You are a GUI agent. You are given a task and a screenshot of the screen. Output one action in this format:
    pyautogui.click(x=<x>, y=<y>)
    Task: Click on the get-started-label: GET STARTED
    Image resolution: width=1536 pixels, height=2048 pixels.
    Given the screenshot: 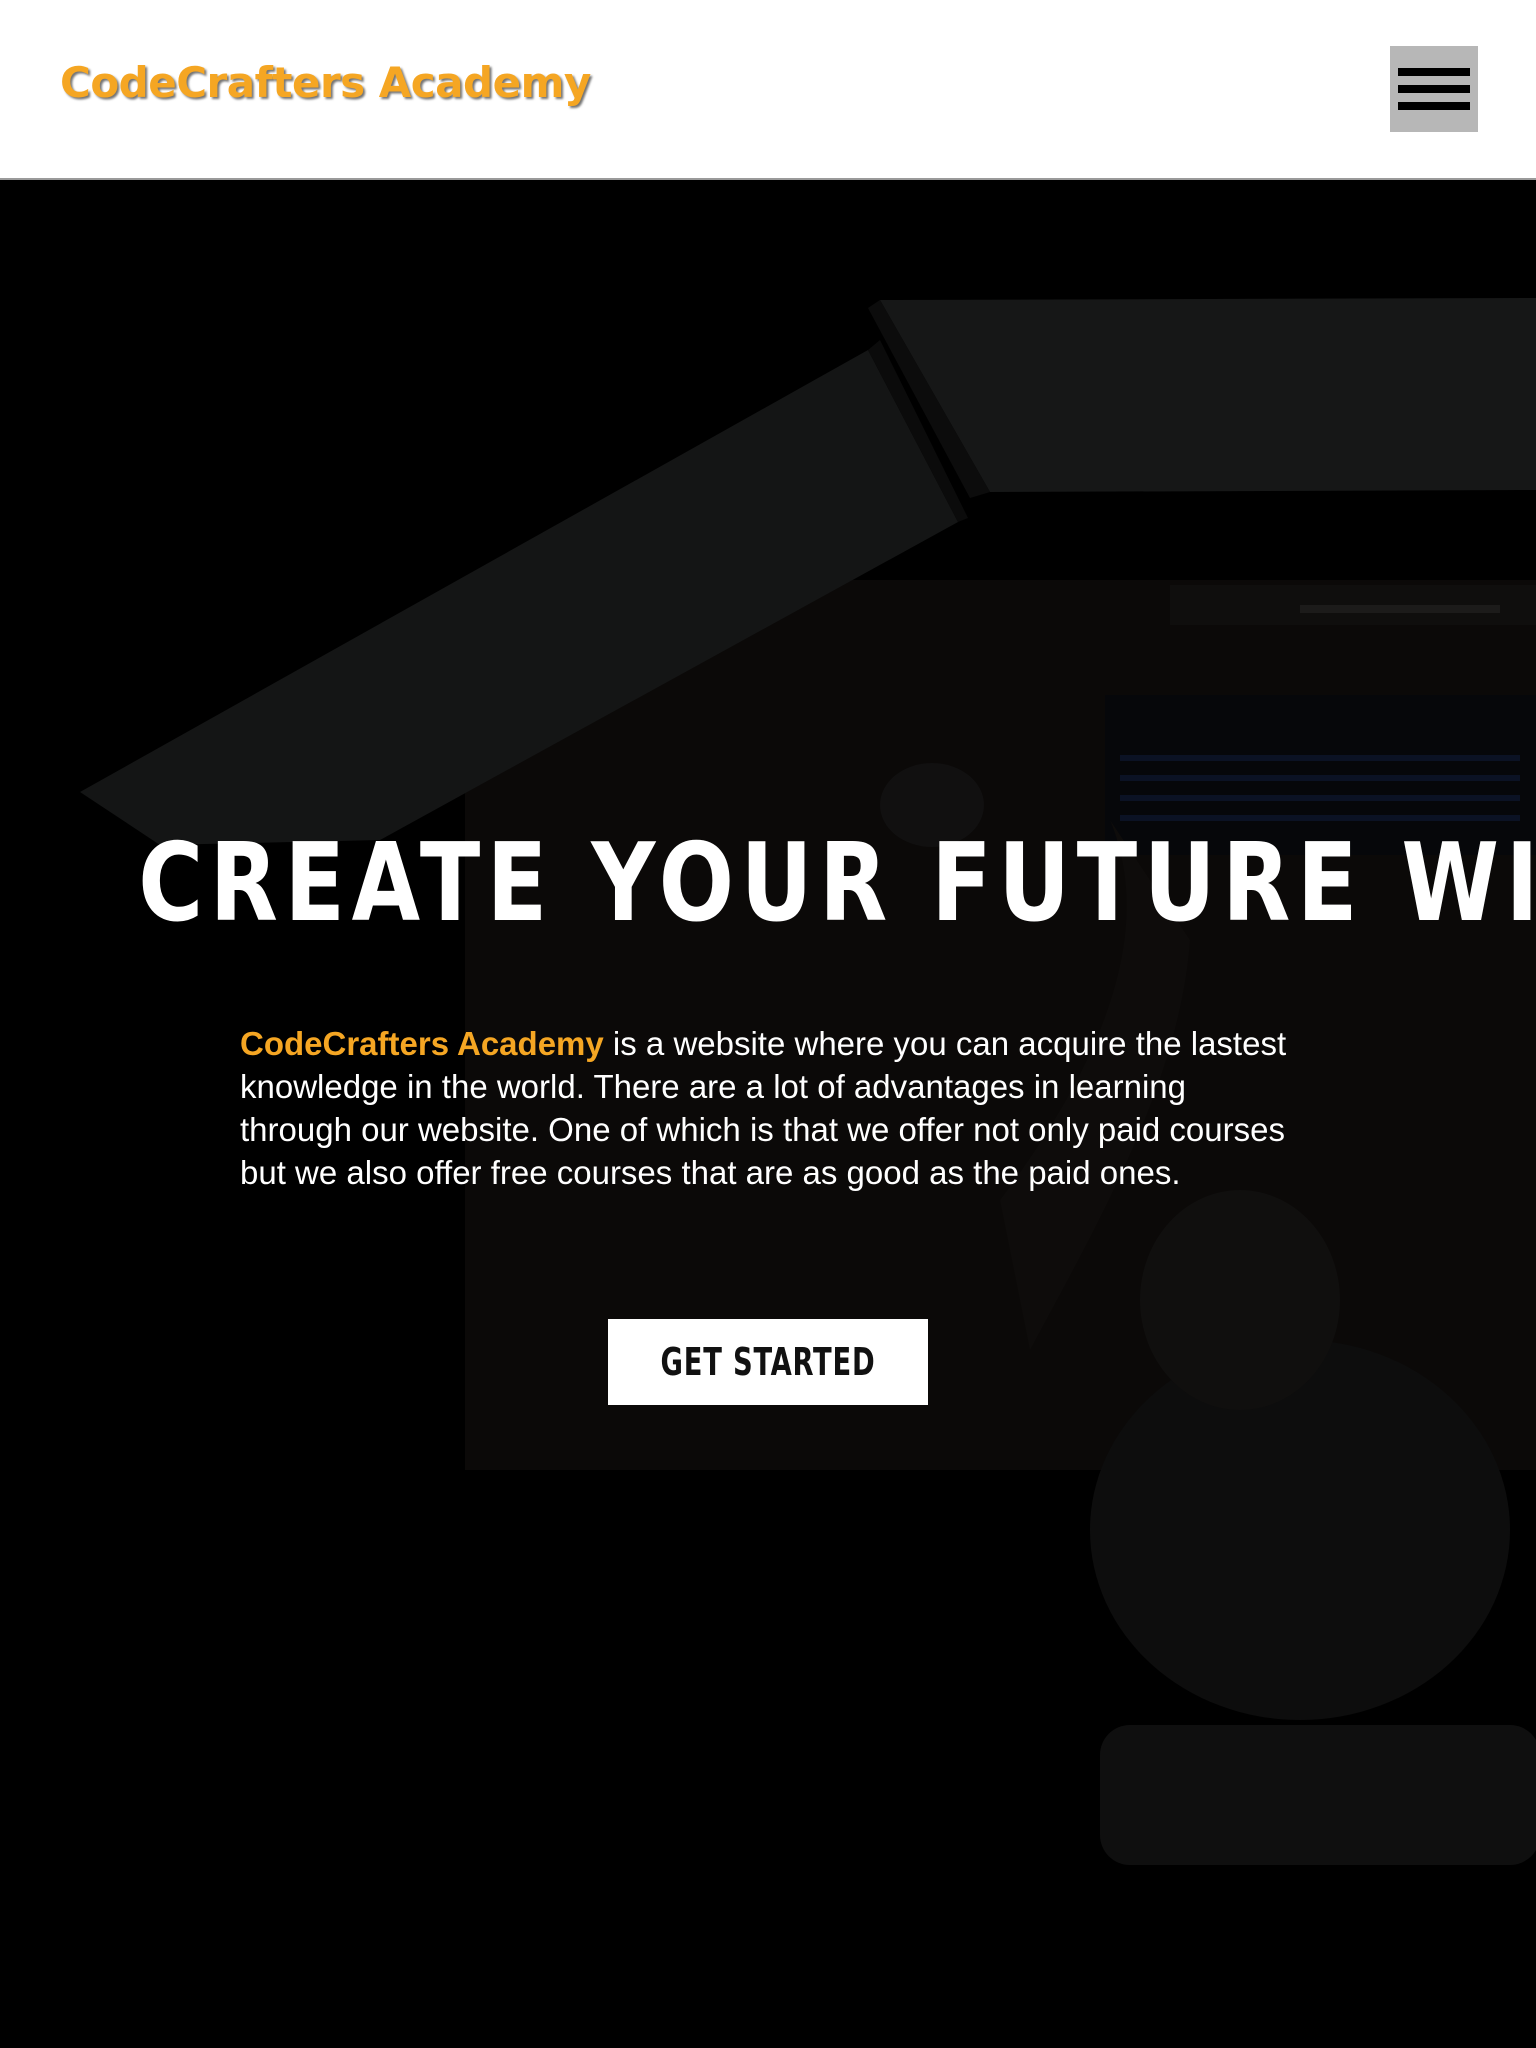 What is the action you would take?
    pyautogui.click(x=768, y=1362)
    